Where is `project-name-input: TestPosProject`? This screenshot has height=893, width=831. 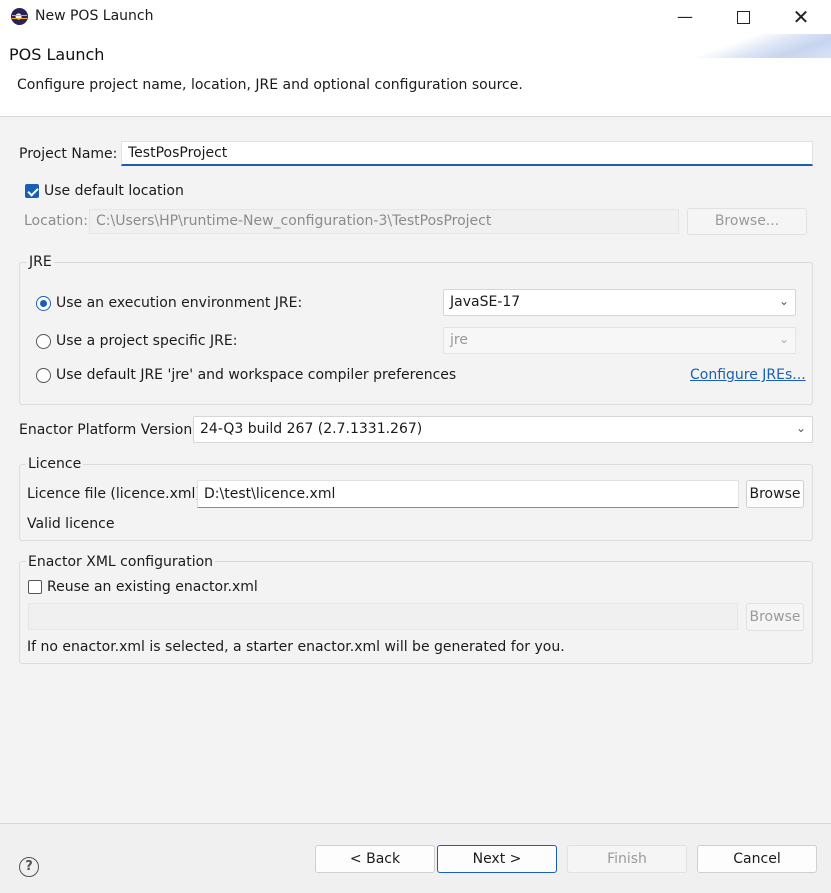 project-name-input: TestPosProject is located at coordinates (467, 153).